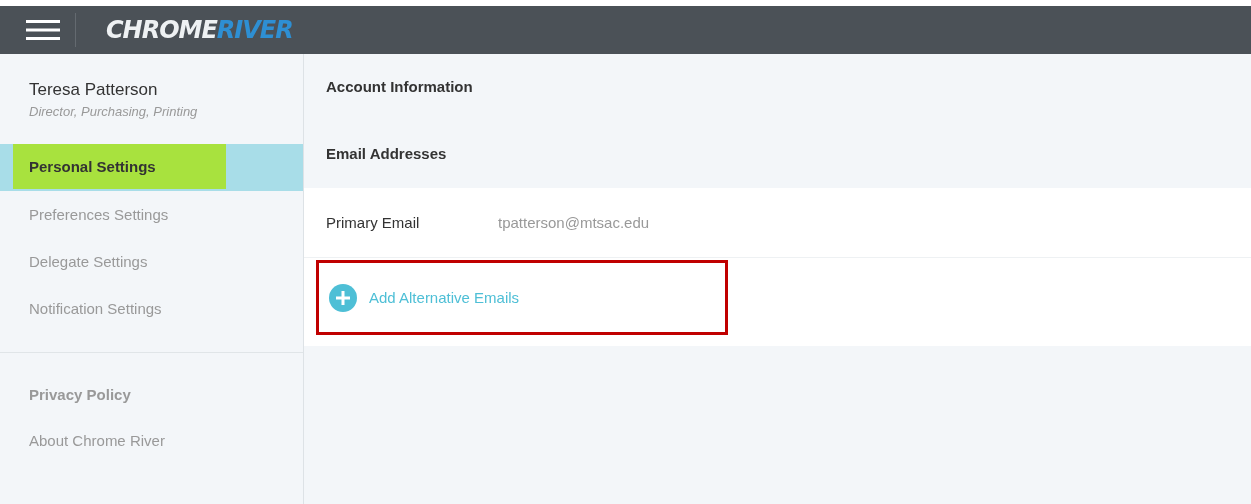 This screenshot has height=504, width=1251. Describe the element at coordinates (343, 297) in the screenshot. I see `plus-icon` at that location.